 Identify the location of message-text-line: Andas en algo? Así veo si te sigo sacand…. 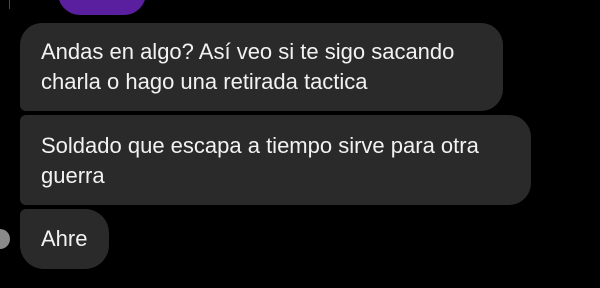
(248, 51).